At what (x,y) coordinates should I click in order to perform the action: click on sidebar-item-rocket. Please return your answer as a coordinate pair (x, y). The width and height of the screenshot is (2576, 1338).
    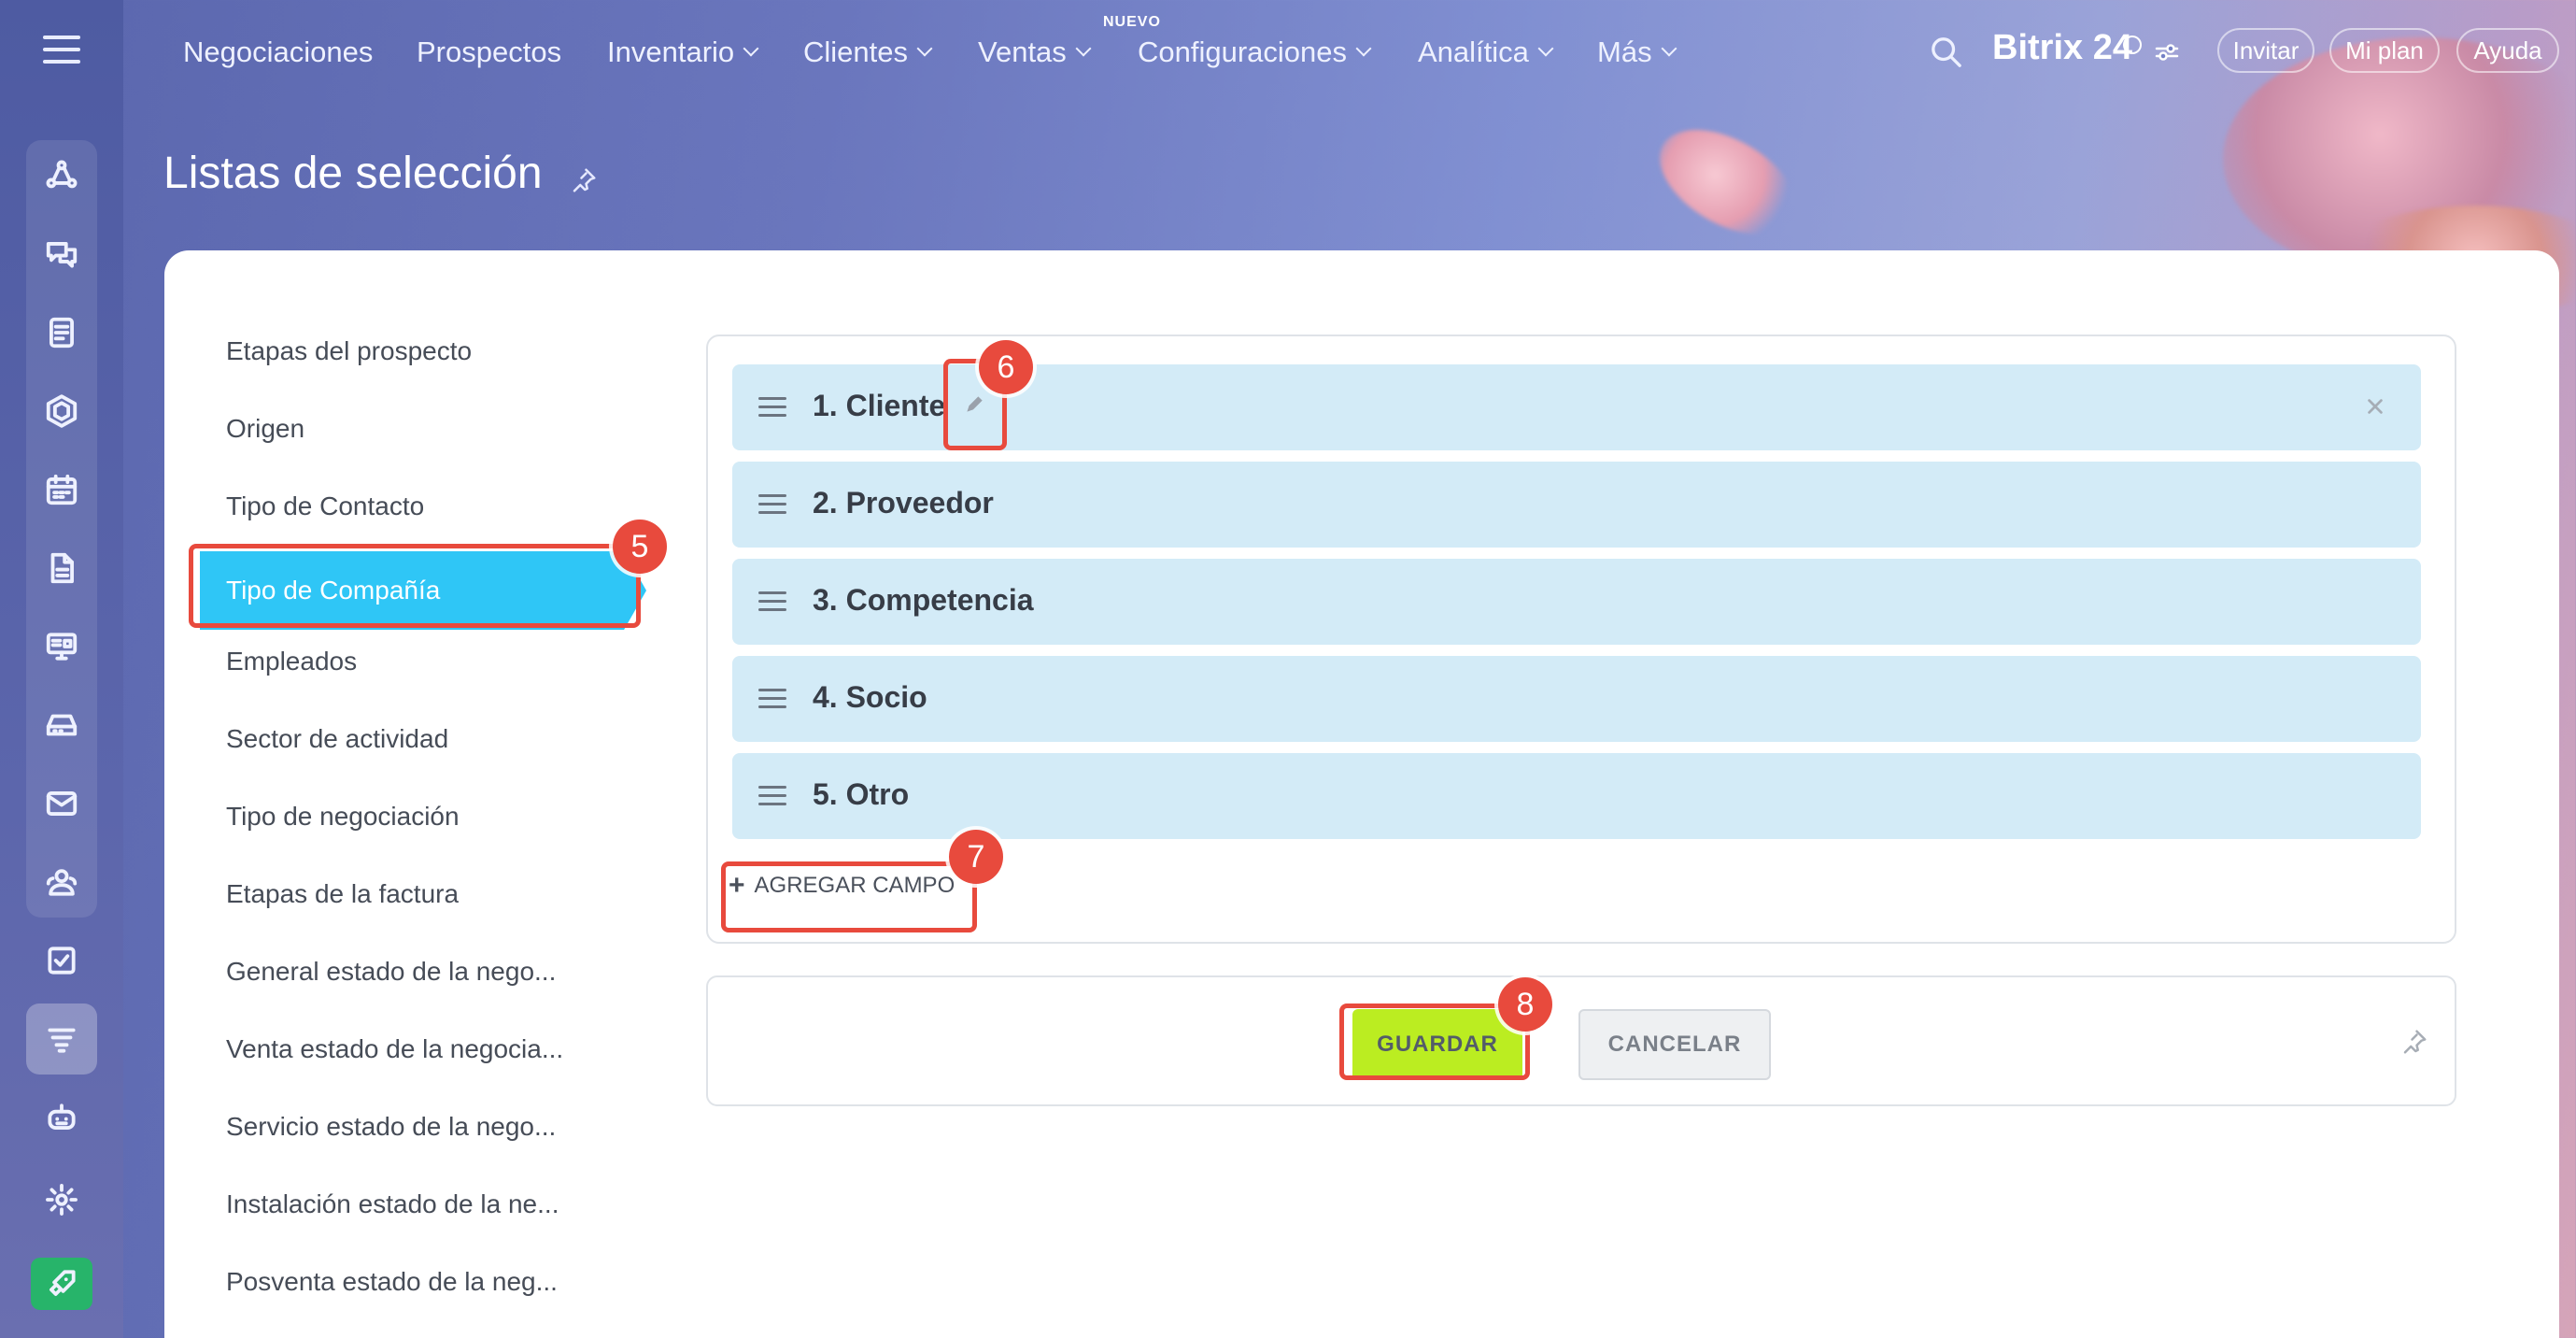
    Looking at the image, I should click on (61, 1284).